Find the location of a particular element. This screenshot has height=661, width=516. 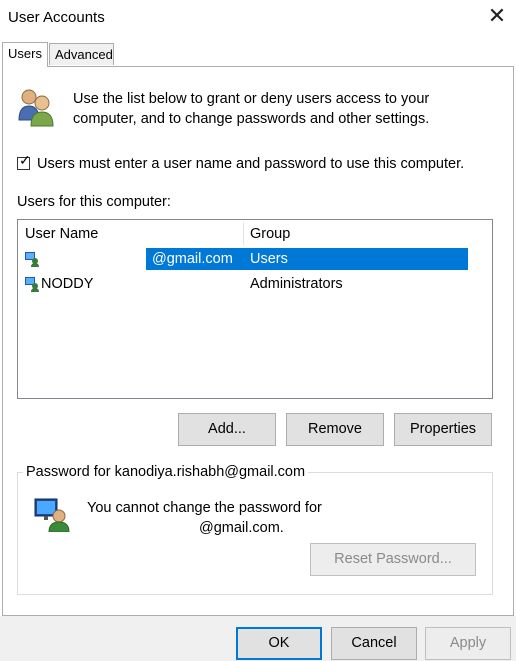

column-header-group: Group is located at coordinates (270, 234).